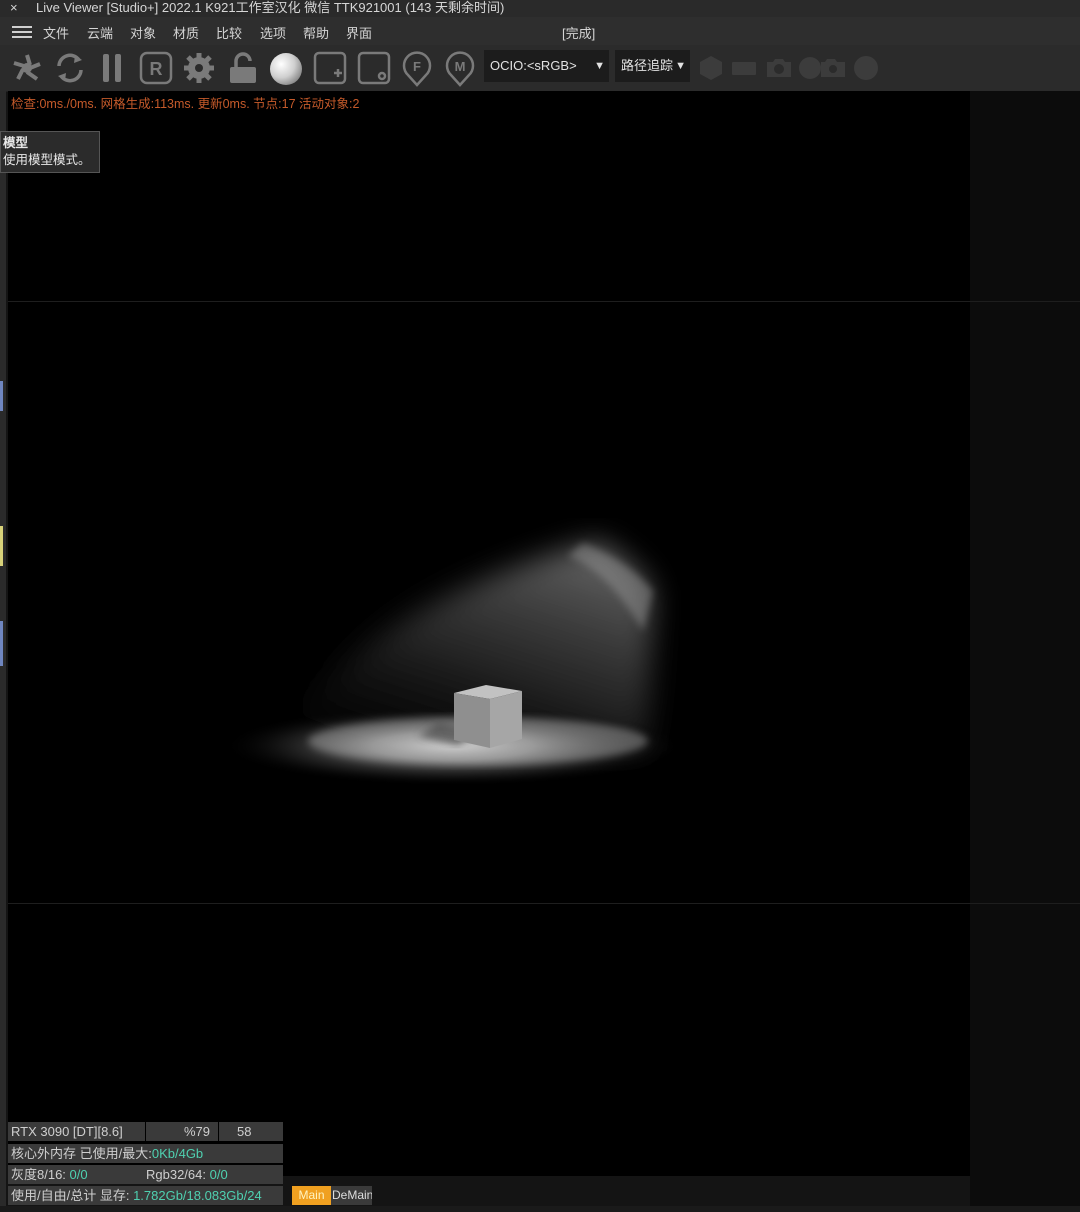  I want to click on ocio-select: OCIO:<sRGB> ▼, so click(546, 66).